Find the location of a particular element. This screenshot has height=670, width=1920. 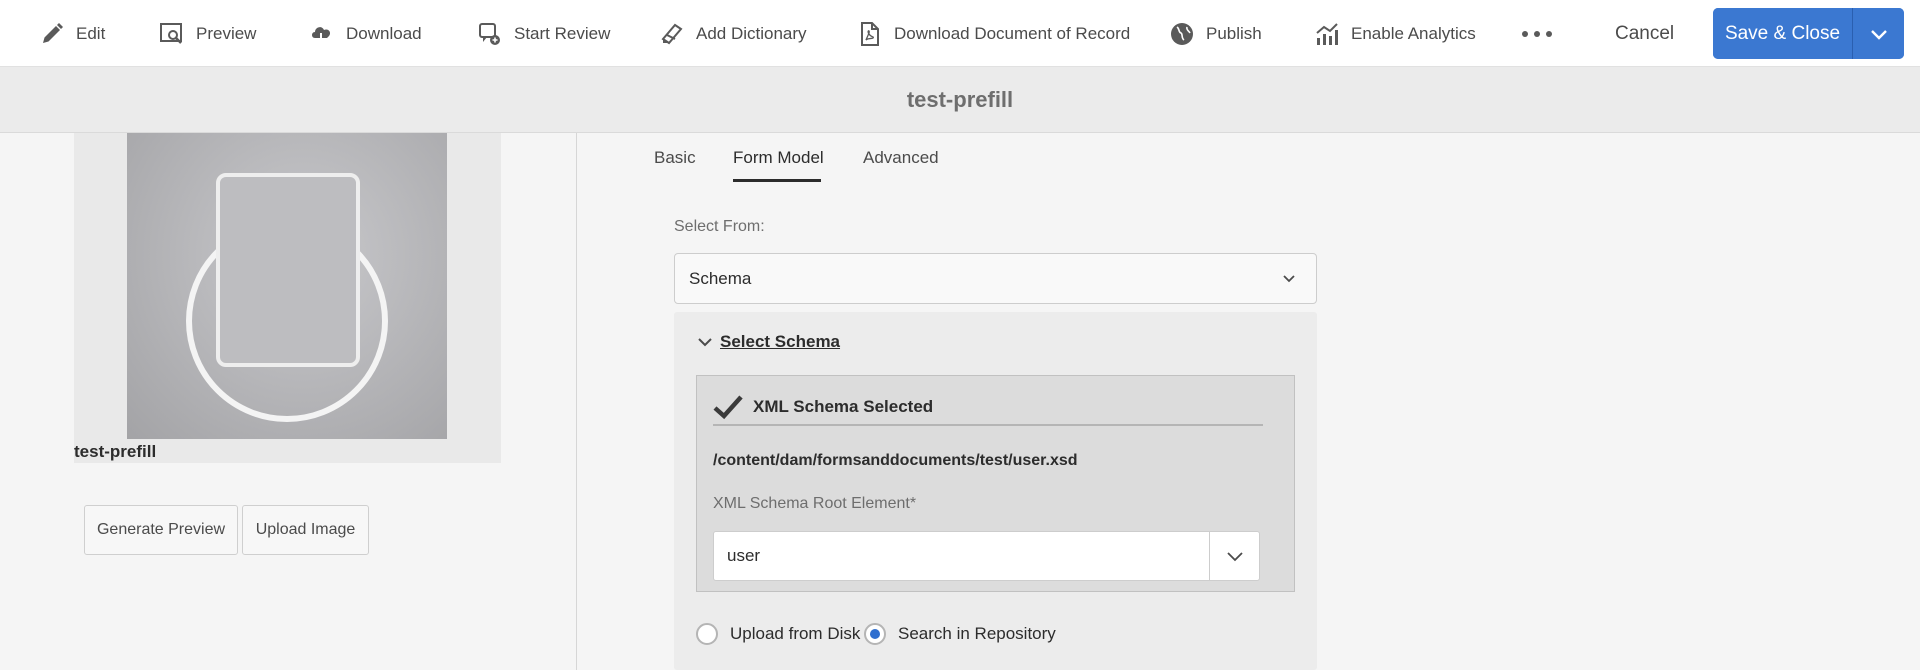

add-dictionary-button: Add Dictionary is located at coordinates (732, 33).